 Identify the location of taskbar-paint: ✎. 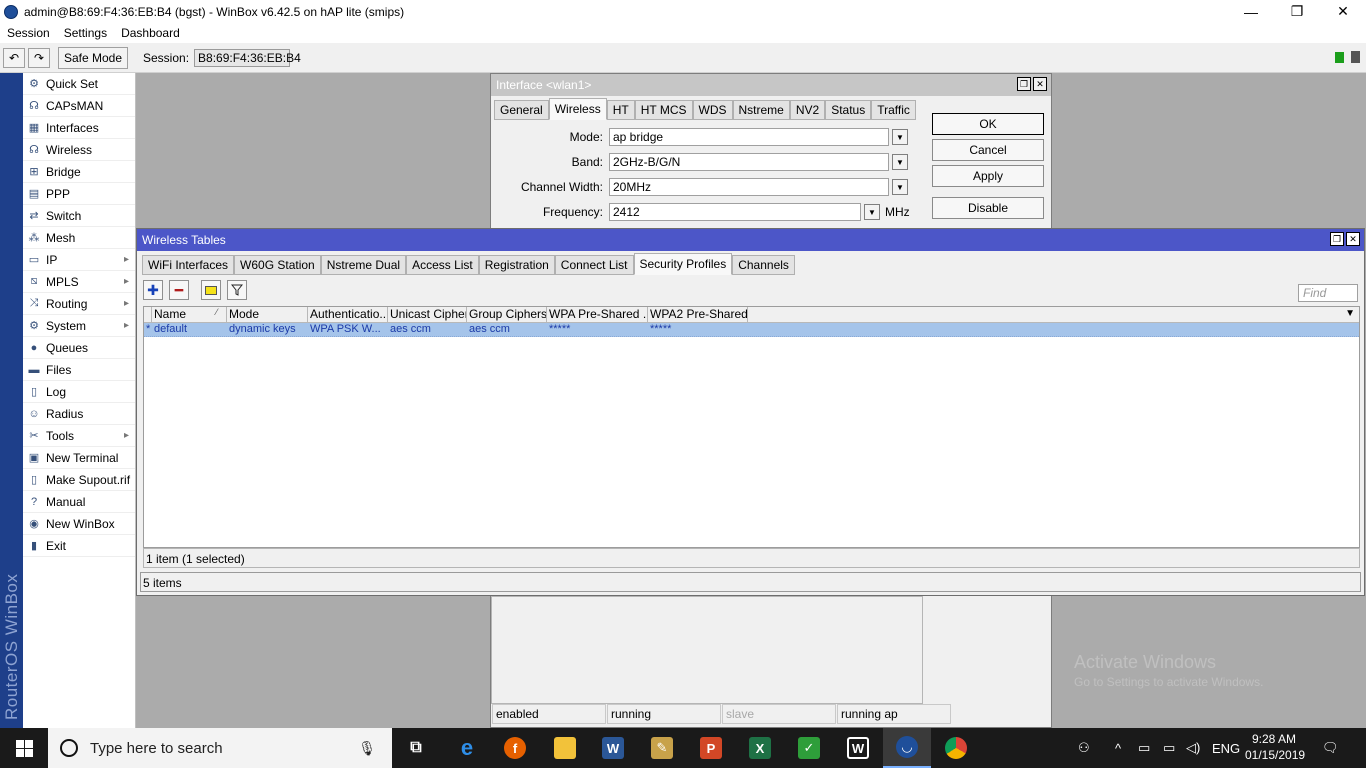
(662, 748).